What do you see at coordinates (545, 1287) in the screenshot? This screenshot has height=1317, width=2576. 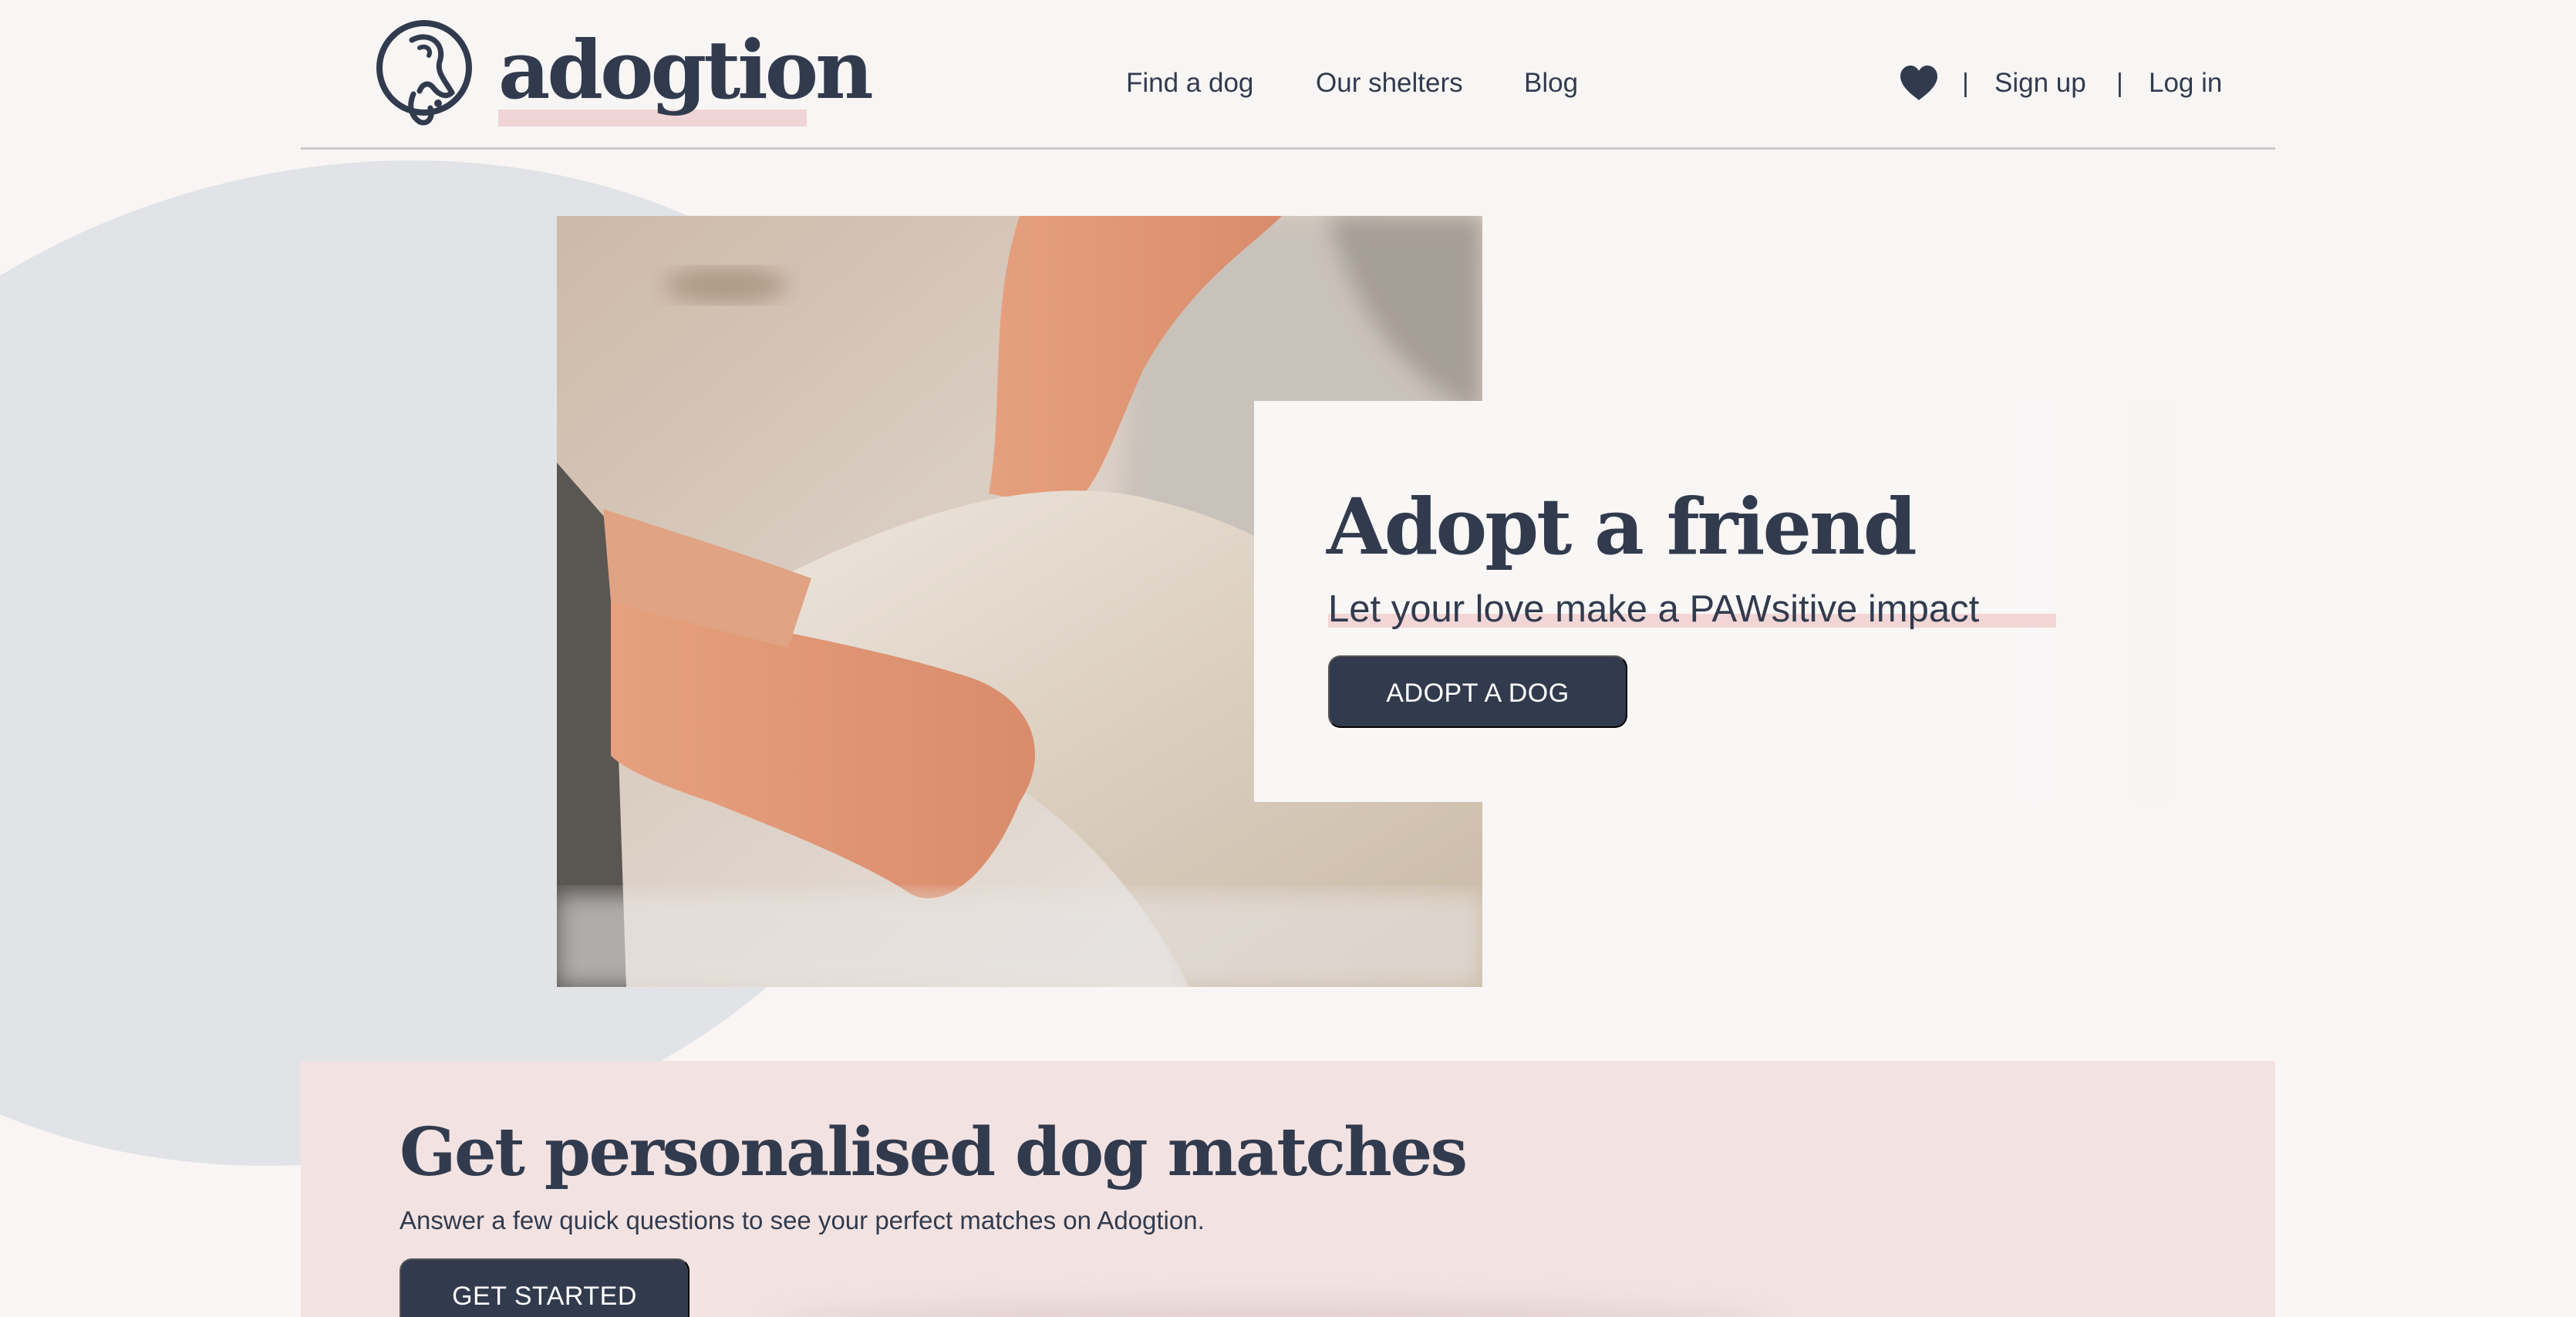 I see `get-started-button: GET STARTED` at bounding box center [545, 1287].